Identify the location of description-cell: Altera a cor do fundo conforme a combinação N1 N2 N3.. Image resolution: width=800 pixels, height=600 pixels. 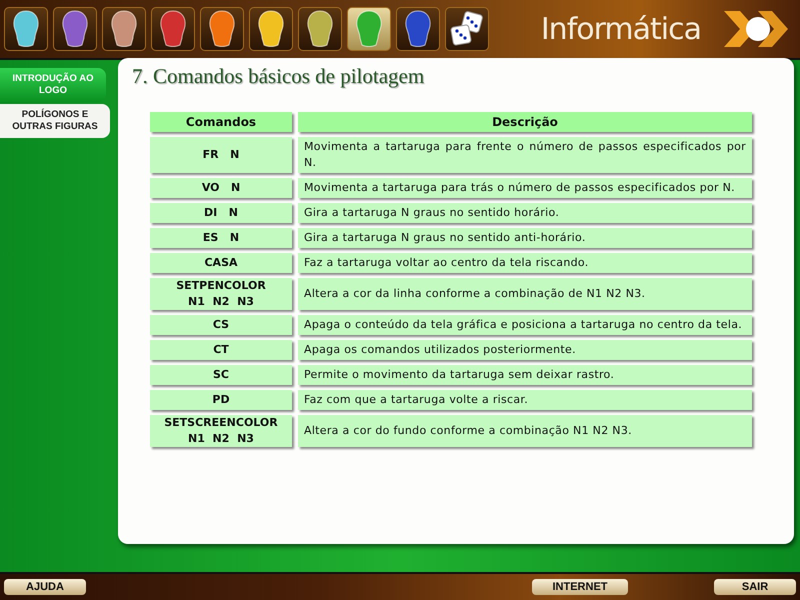
(525, 431).